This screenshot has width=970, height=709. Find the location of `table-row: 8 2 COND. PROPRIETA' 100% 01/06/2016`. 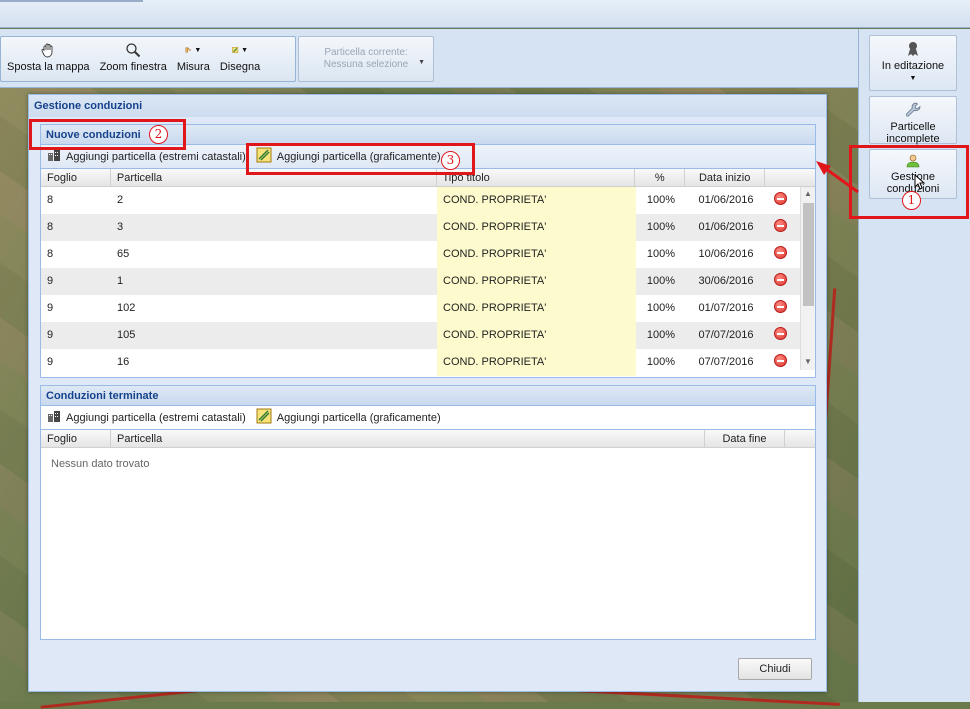

table-row: 8 2 COND. PROPRIETA' 100% 01/06/2016 is located at coordinates (428, 200).